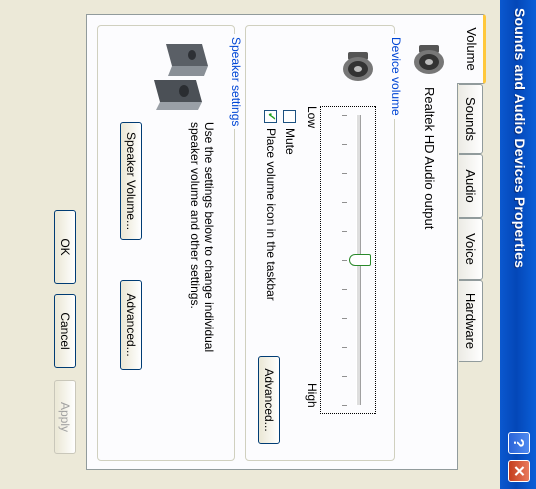  What do you see at coordinates (236, 82) in the screenshot?
I see `speaker-settings-label: Speaker settings` at bounding box center [236, 82].